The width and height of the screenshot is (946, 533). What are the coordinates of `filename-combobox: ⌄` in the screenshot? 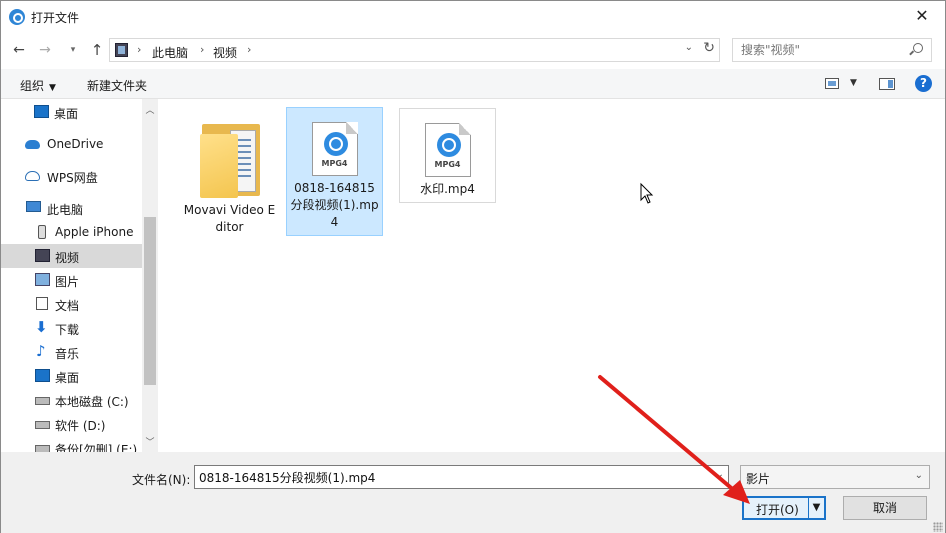 It's located at (461, 477).